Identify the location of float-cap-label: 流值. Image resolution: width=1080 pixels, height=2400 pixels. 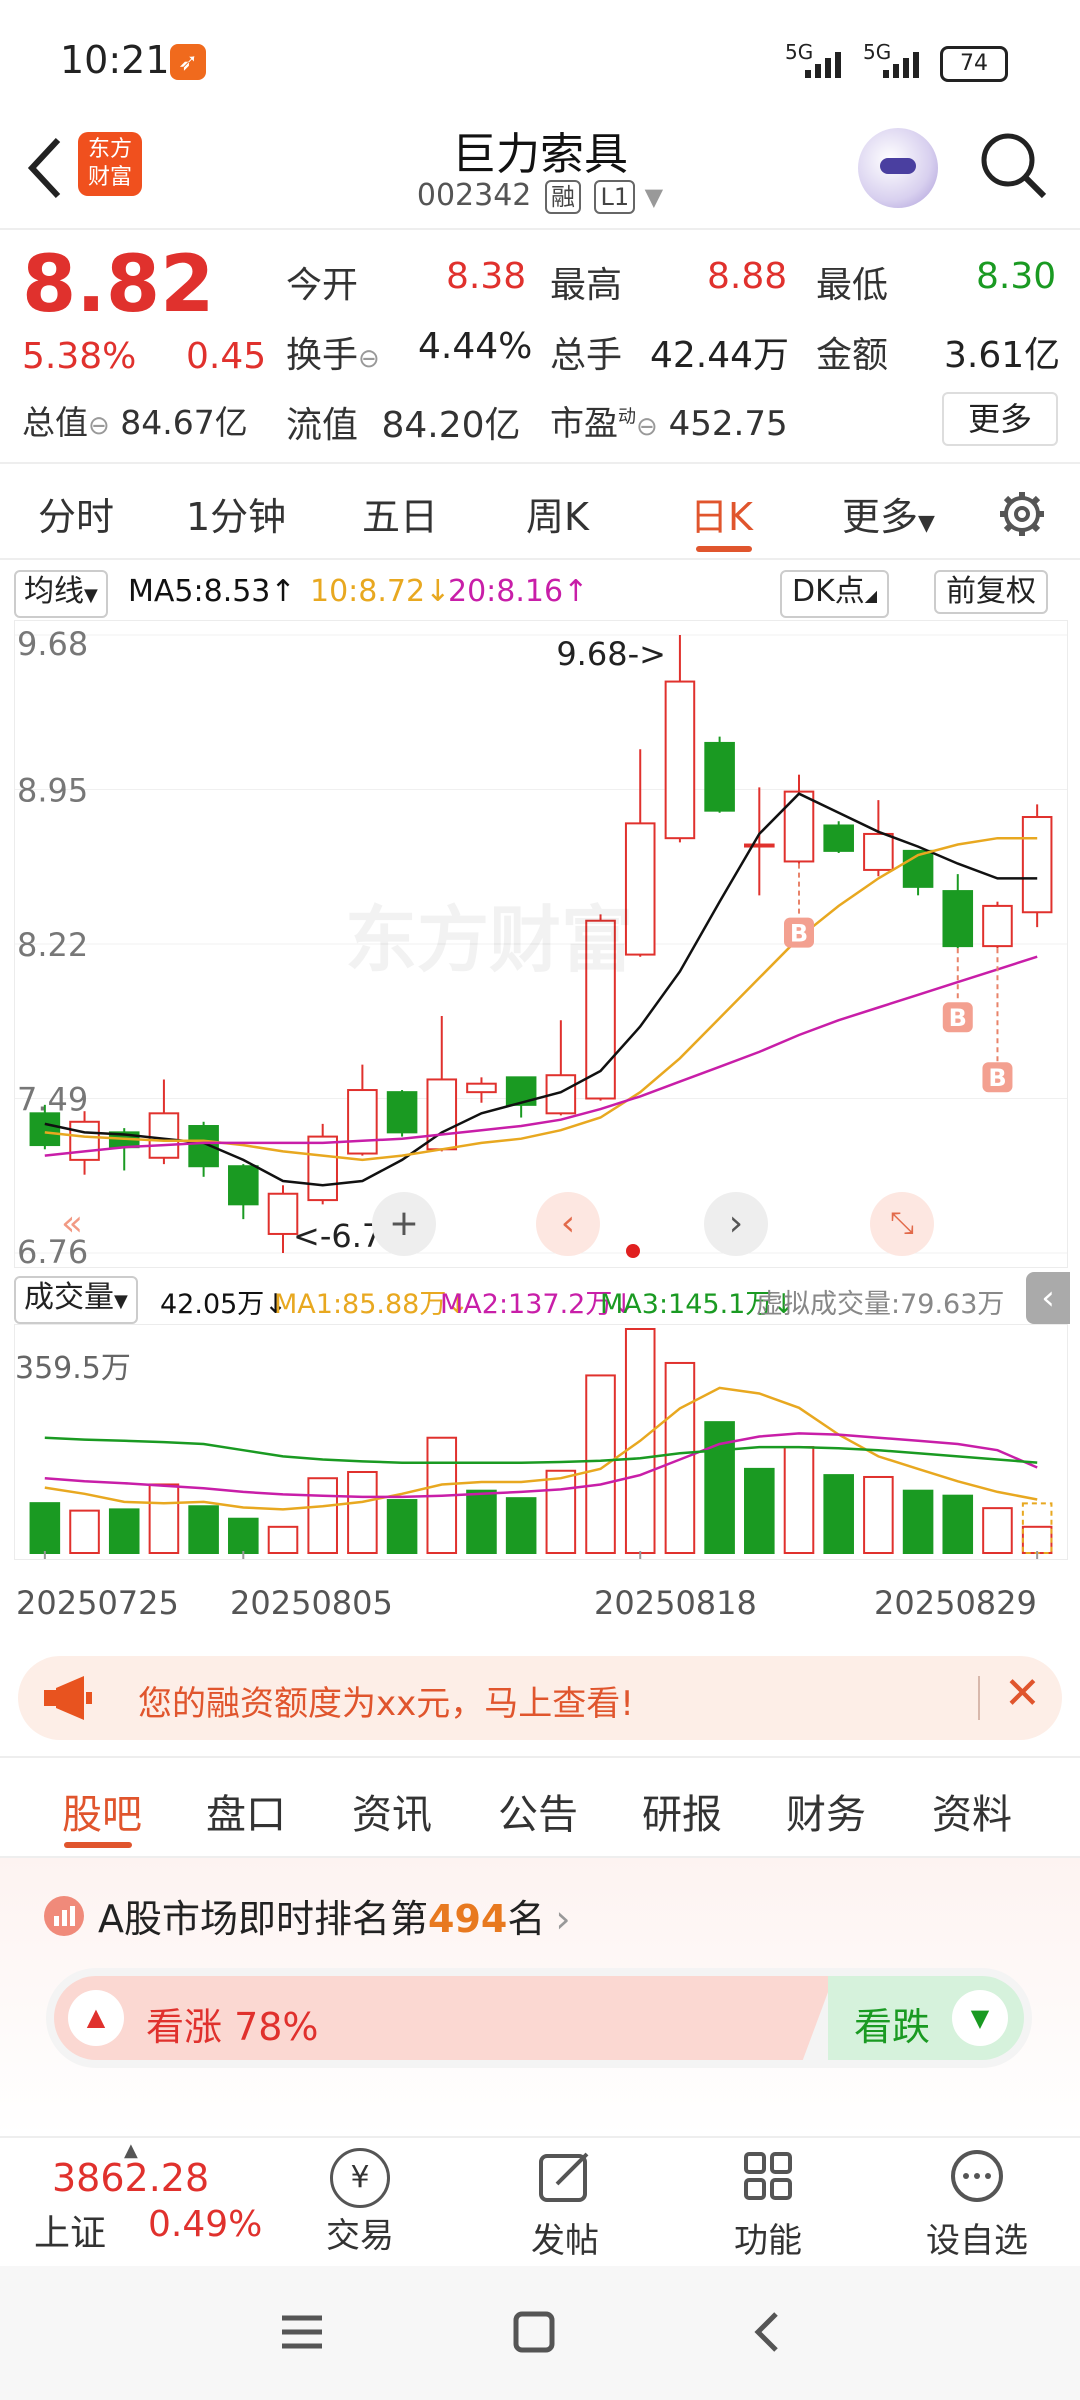
(322, 425).